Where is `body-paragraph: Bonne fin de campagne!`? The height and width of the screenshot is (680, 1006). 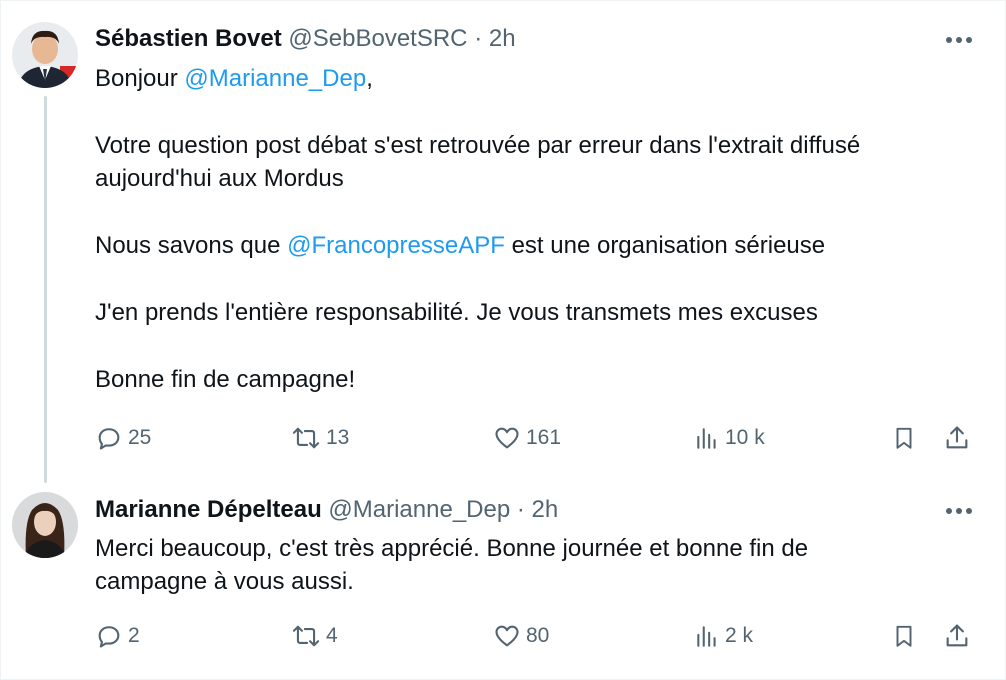
body-paragraph: Bonne fin de campagne! is located at coordinates (225, 379).